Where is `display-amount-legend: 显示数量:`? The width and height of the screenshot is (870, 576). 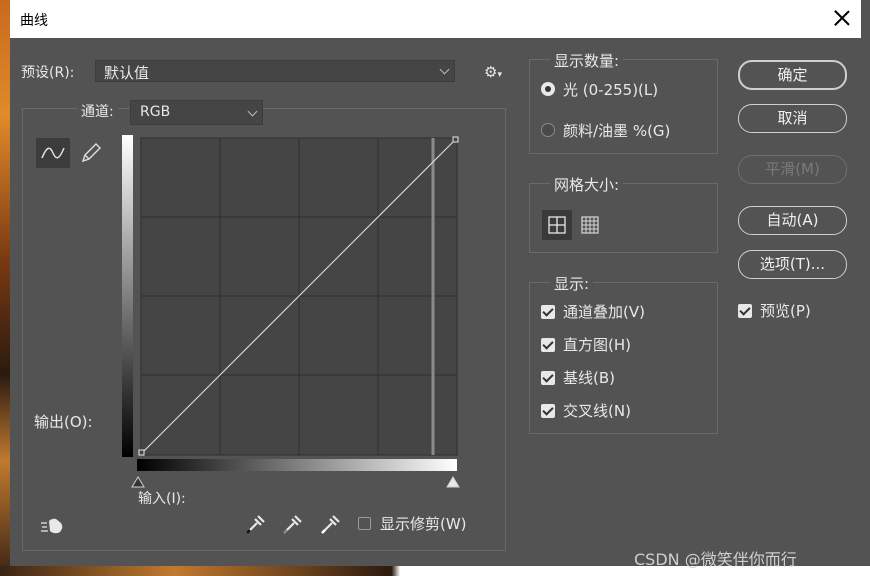 display-amount-legend: 显示数量: is located at coordinates (587, 60).